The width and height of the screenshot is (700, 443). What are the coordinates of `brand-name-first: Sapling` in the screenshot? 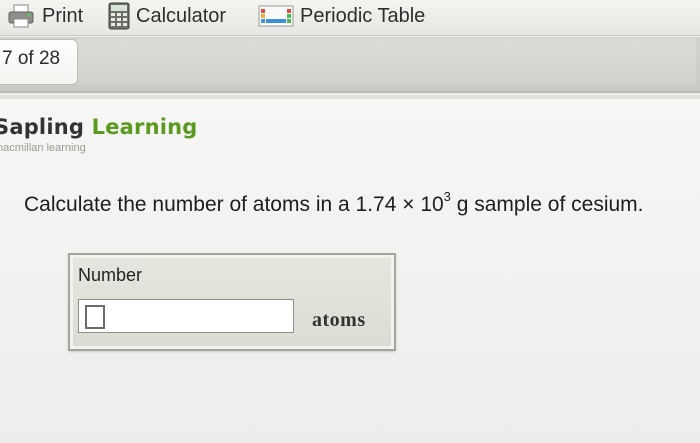 It's located at (42, 127).